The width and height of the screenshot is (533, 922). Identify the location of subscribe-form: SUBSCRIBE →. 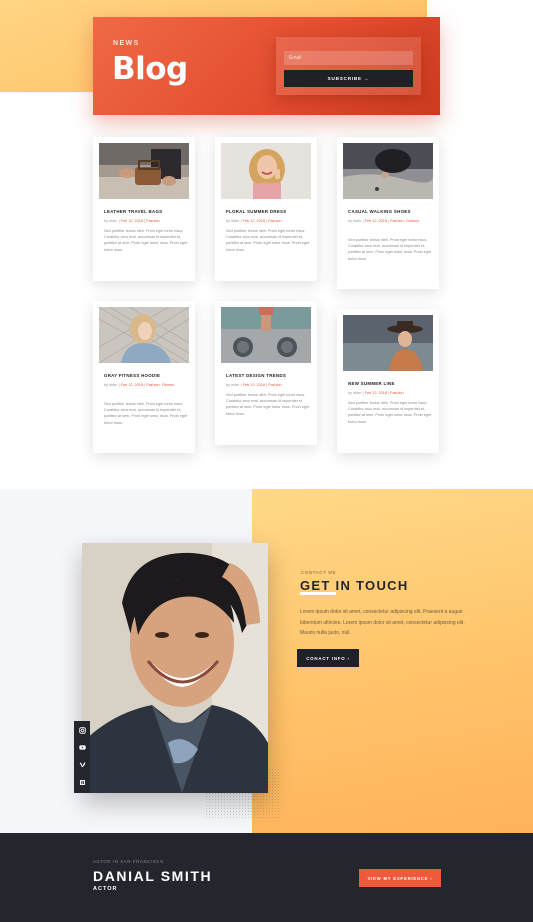
(348, 66).